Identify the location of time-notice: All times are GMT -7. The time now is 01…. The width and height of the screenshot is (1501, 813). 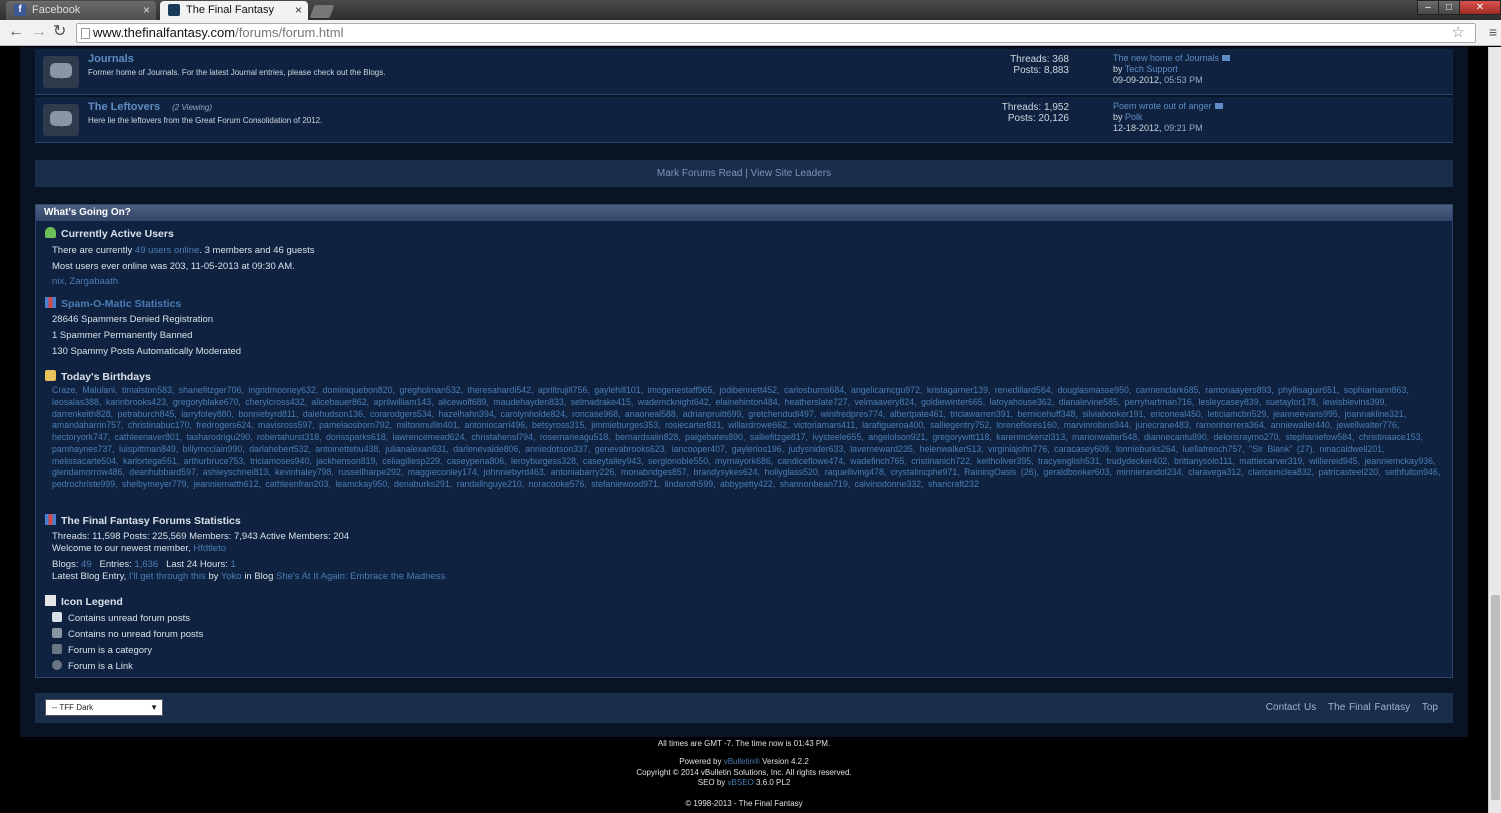
(744, 743).